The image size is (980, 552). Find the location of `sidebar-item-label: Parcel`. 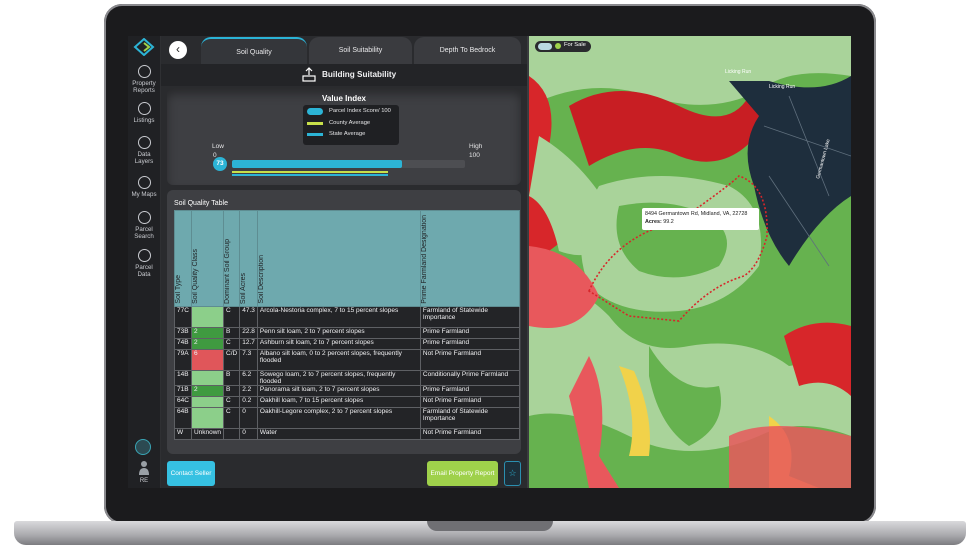

sidebar-item-label: Parcel is located at coordinates (144, 267).